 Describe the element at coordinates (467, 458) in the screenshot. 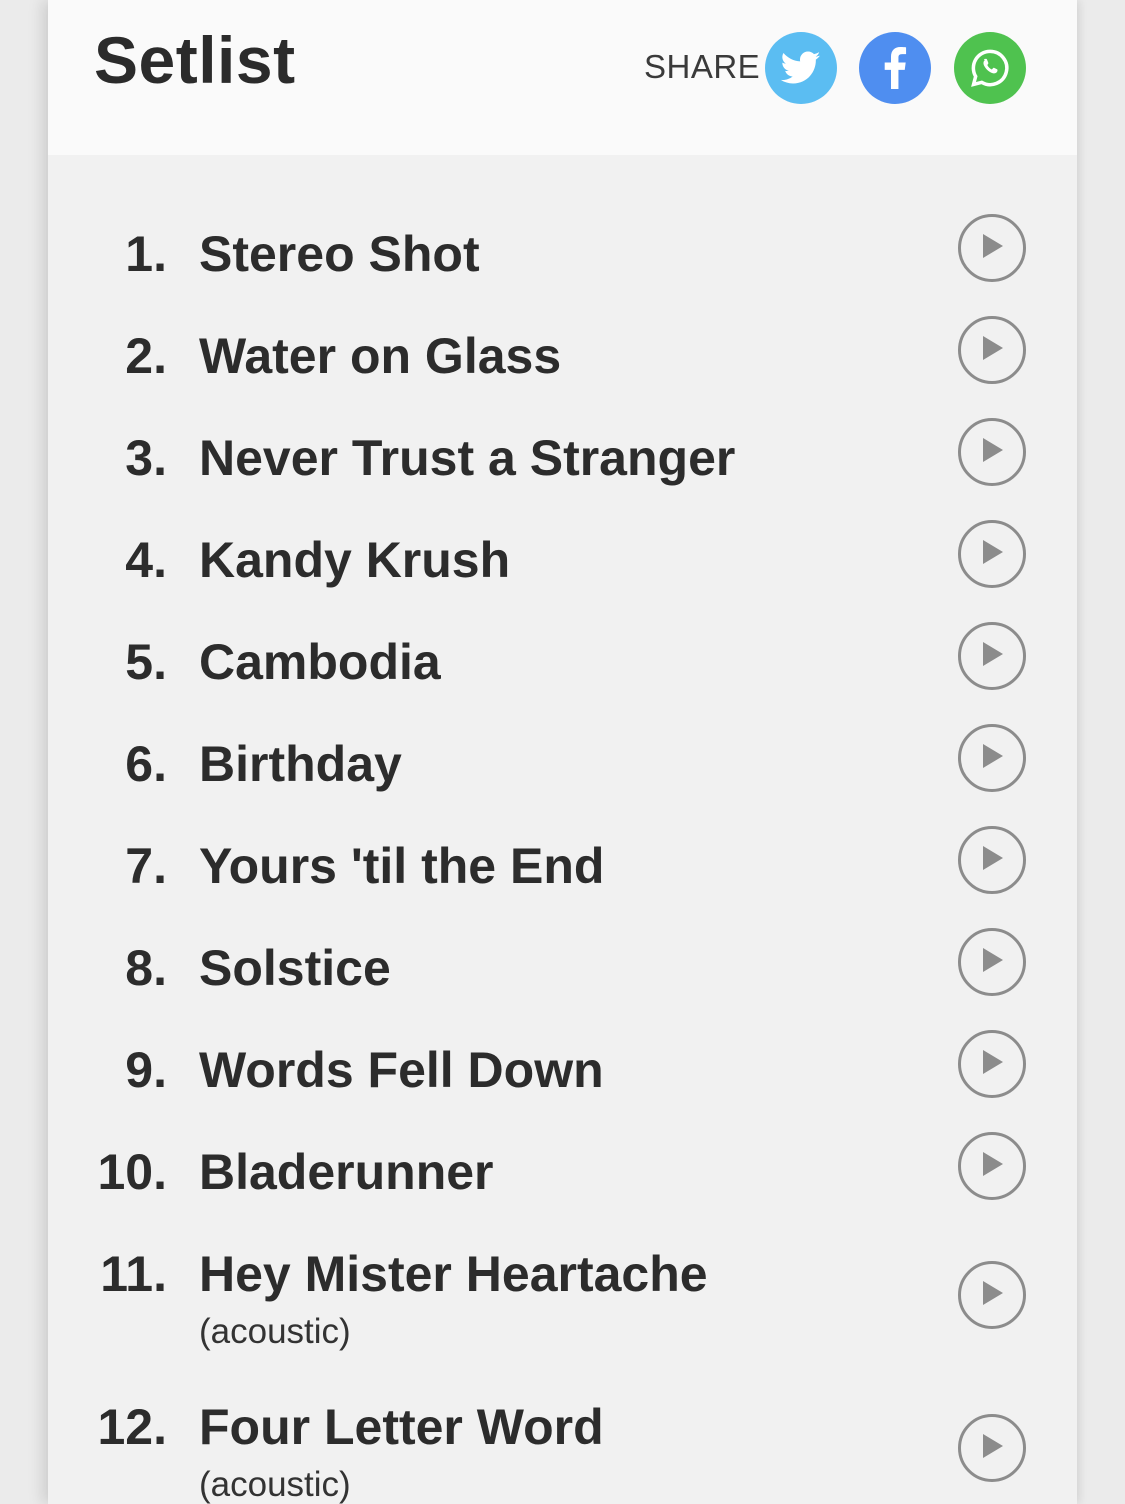

I see `song-title: Never Trust a Stranger` at that location.